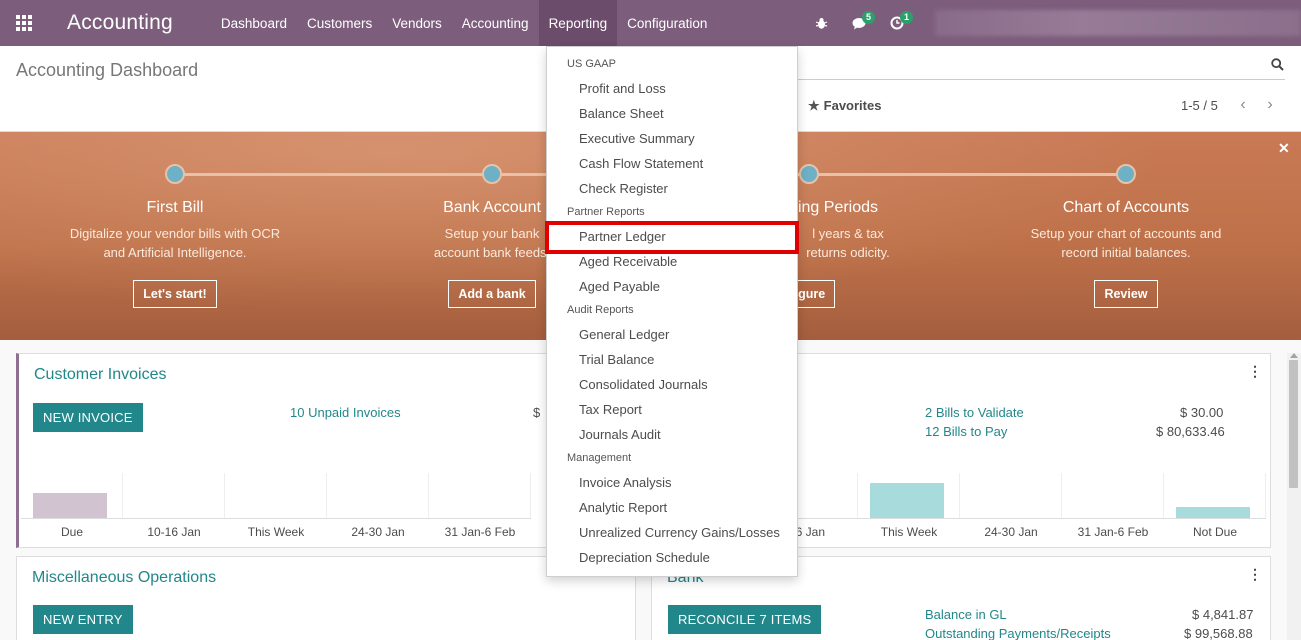 The width and height of the screenshot is (1301, 640). I want to click on search-icon, so click(1277, 66).